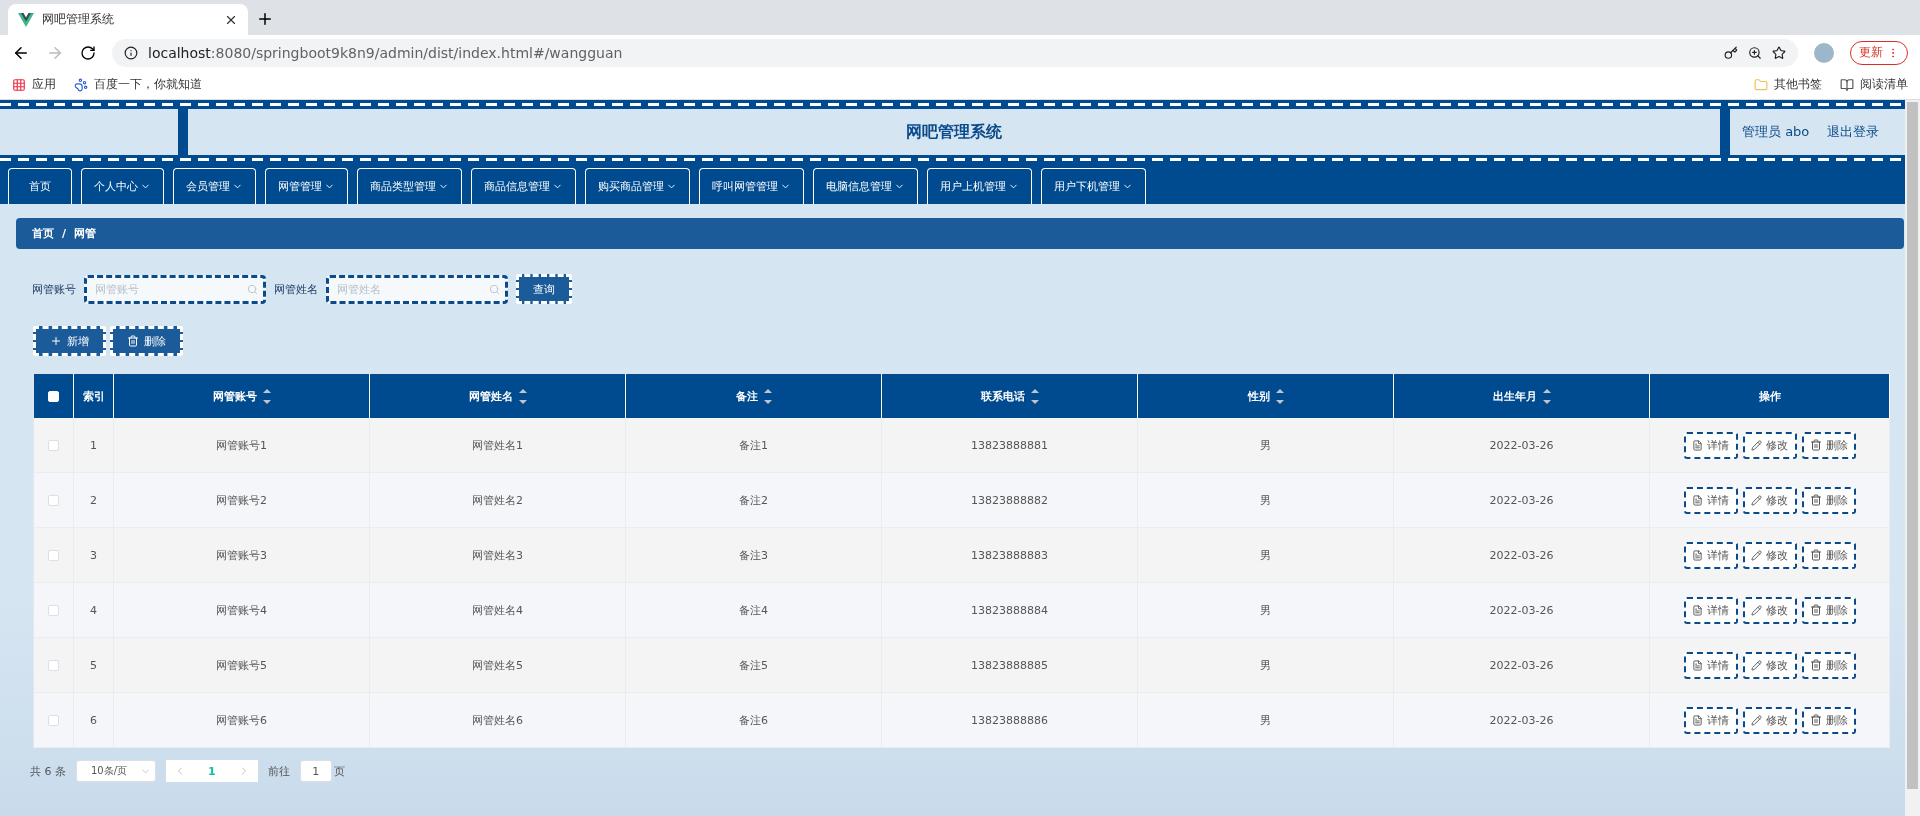 This screenshot has width=1920, height=816. I want to click on bookmark-link: 百度一下，你就知道, so click(148, 84).